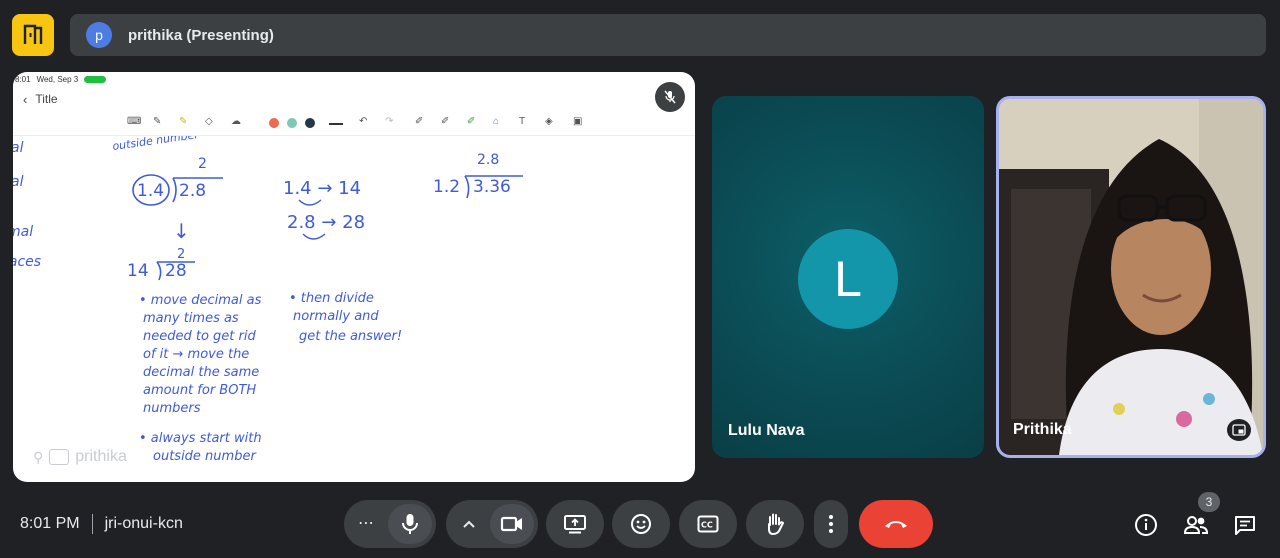  I want to click on audio-options-button: ⋯, so click(366, 523).